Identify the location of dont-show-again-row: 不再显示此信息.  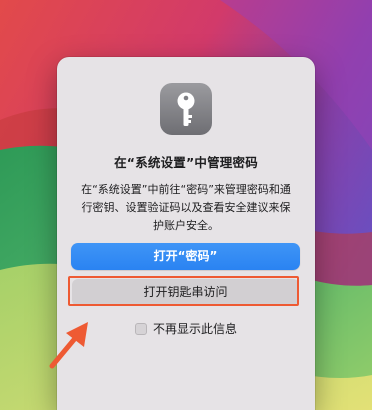
(186, 329).